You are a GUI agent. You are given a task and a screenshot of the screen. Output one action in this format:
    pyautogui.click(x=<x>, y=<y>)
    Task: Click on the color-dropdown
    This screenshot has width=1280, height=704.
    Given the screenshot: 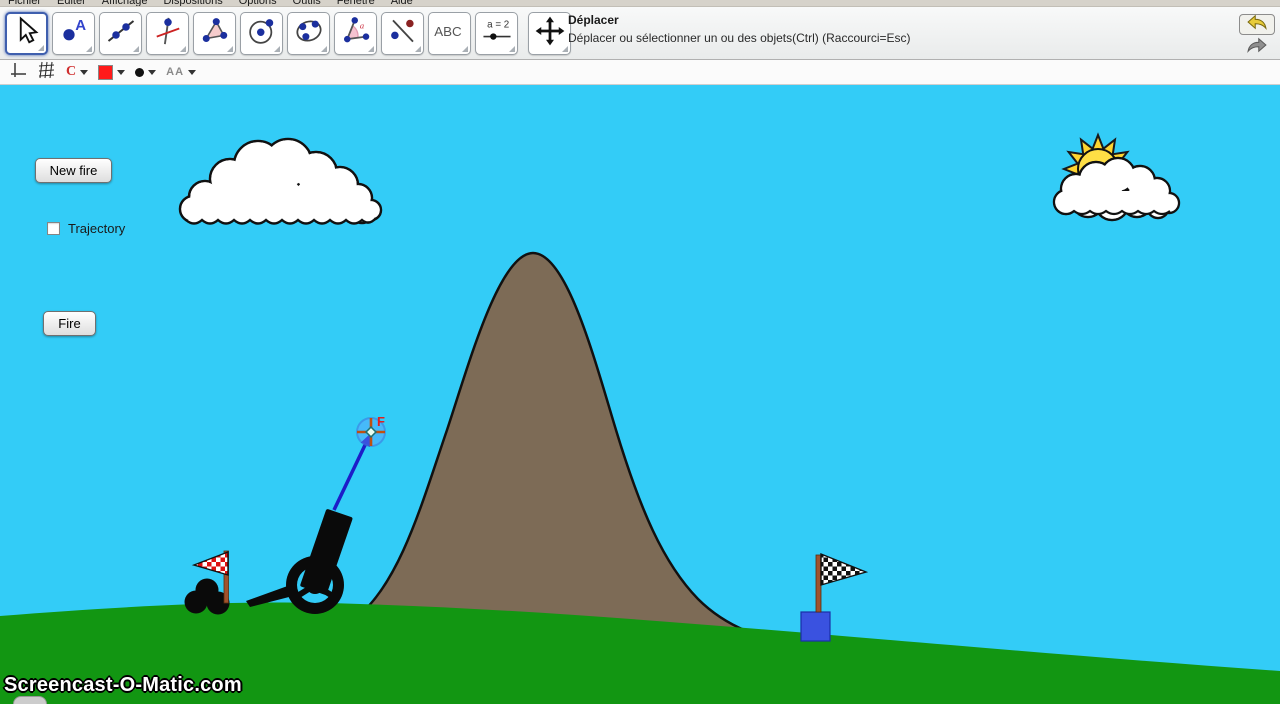 What is the action you would take?
    pyautogui.click(x=112, y=72)
    